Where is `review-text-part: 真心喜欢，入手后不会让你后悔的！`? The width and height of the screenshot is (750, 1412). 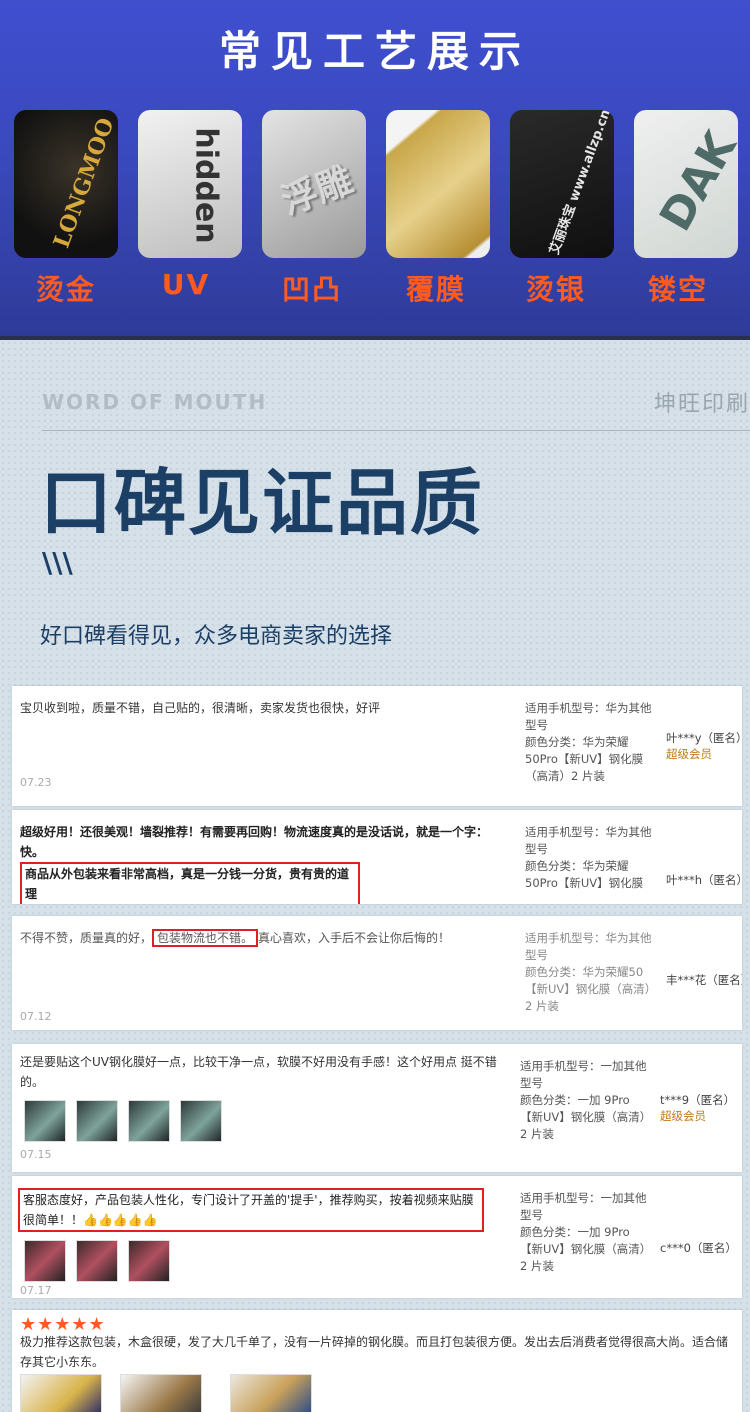
review-text-part: 真心喜欢，入手后不会让你后悔的！ is located at coordinates (354, 938).